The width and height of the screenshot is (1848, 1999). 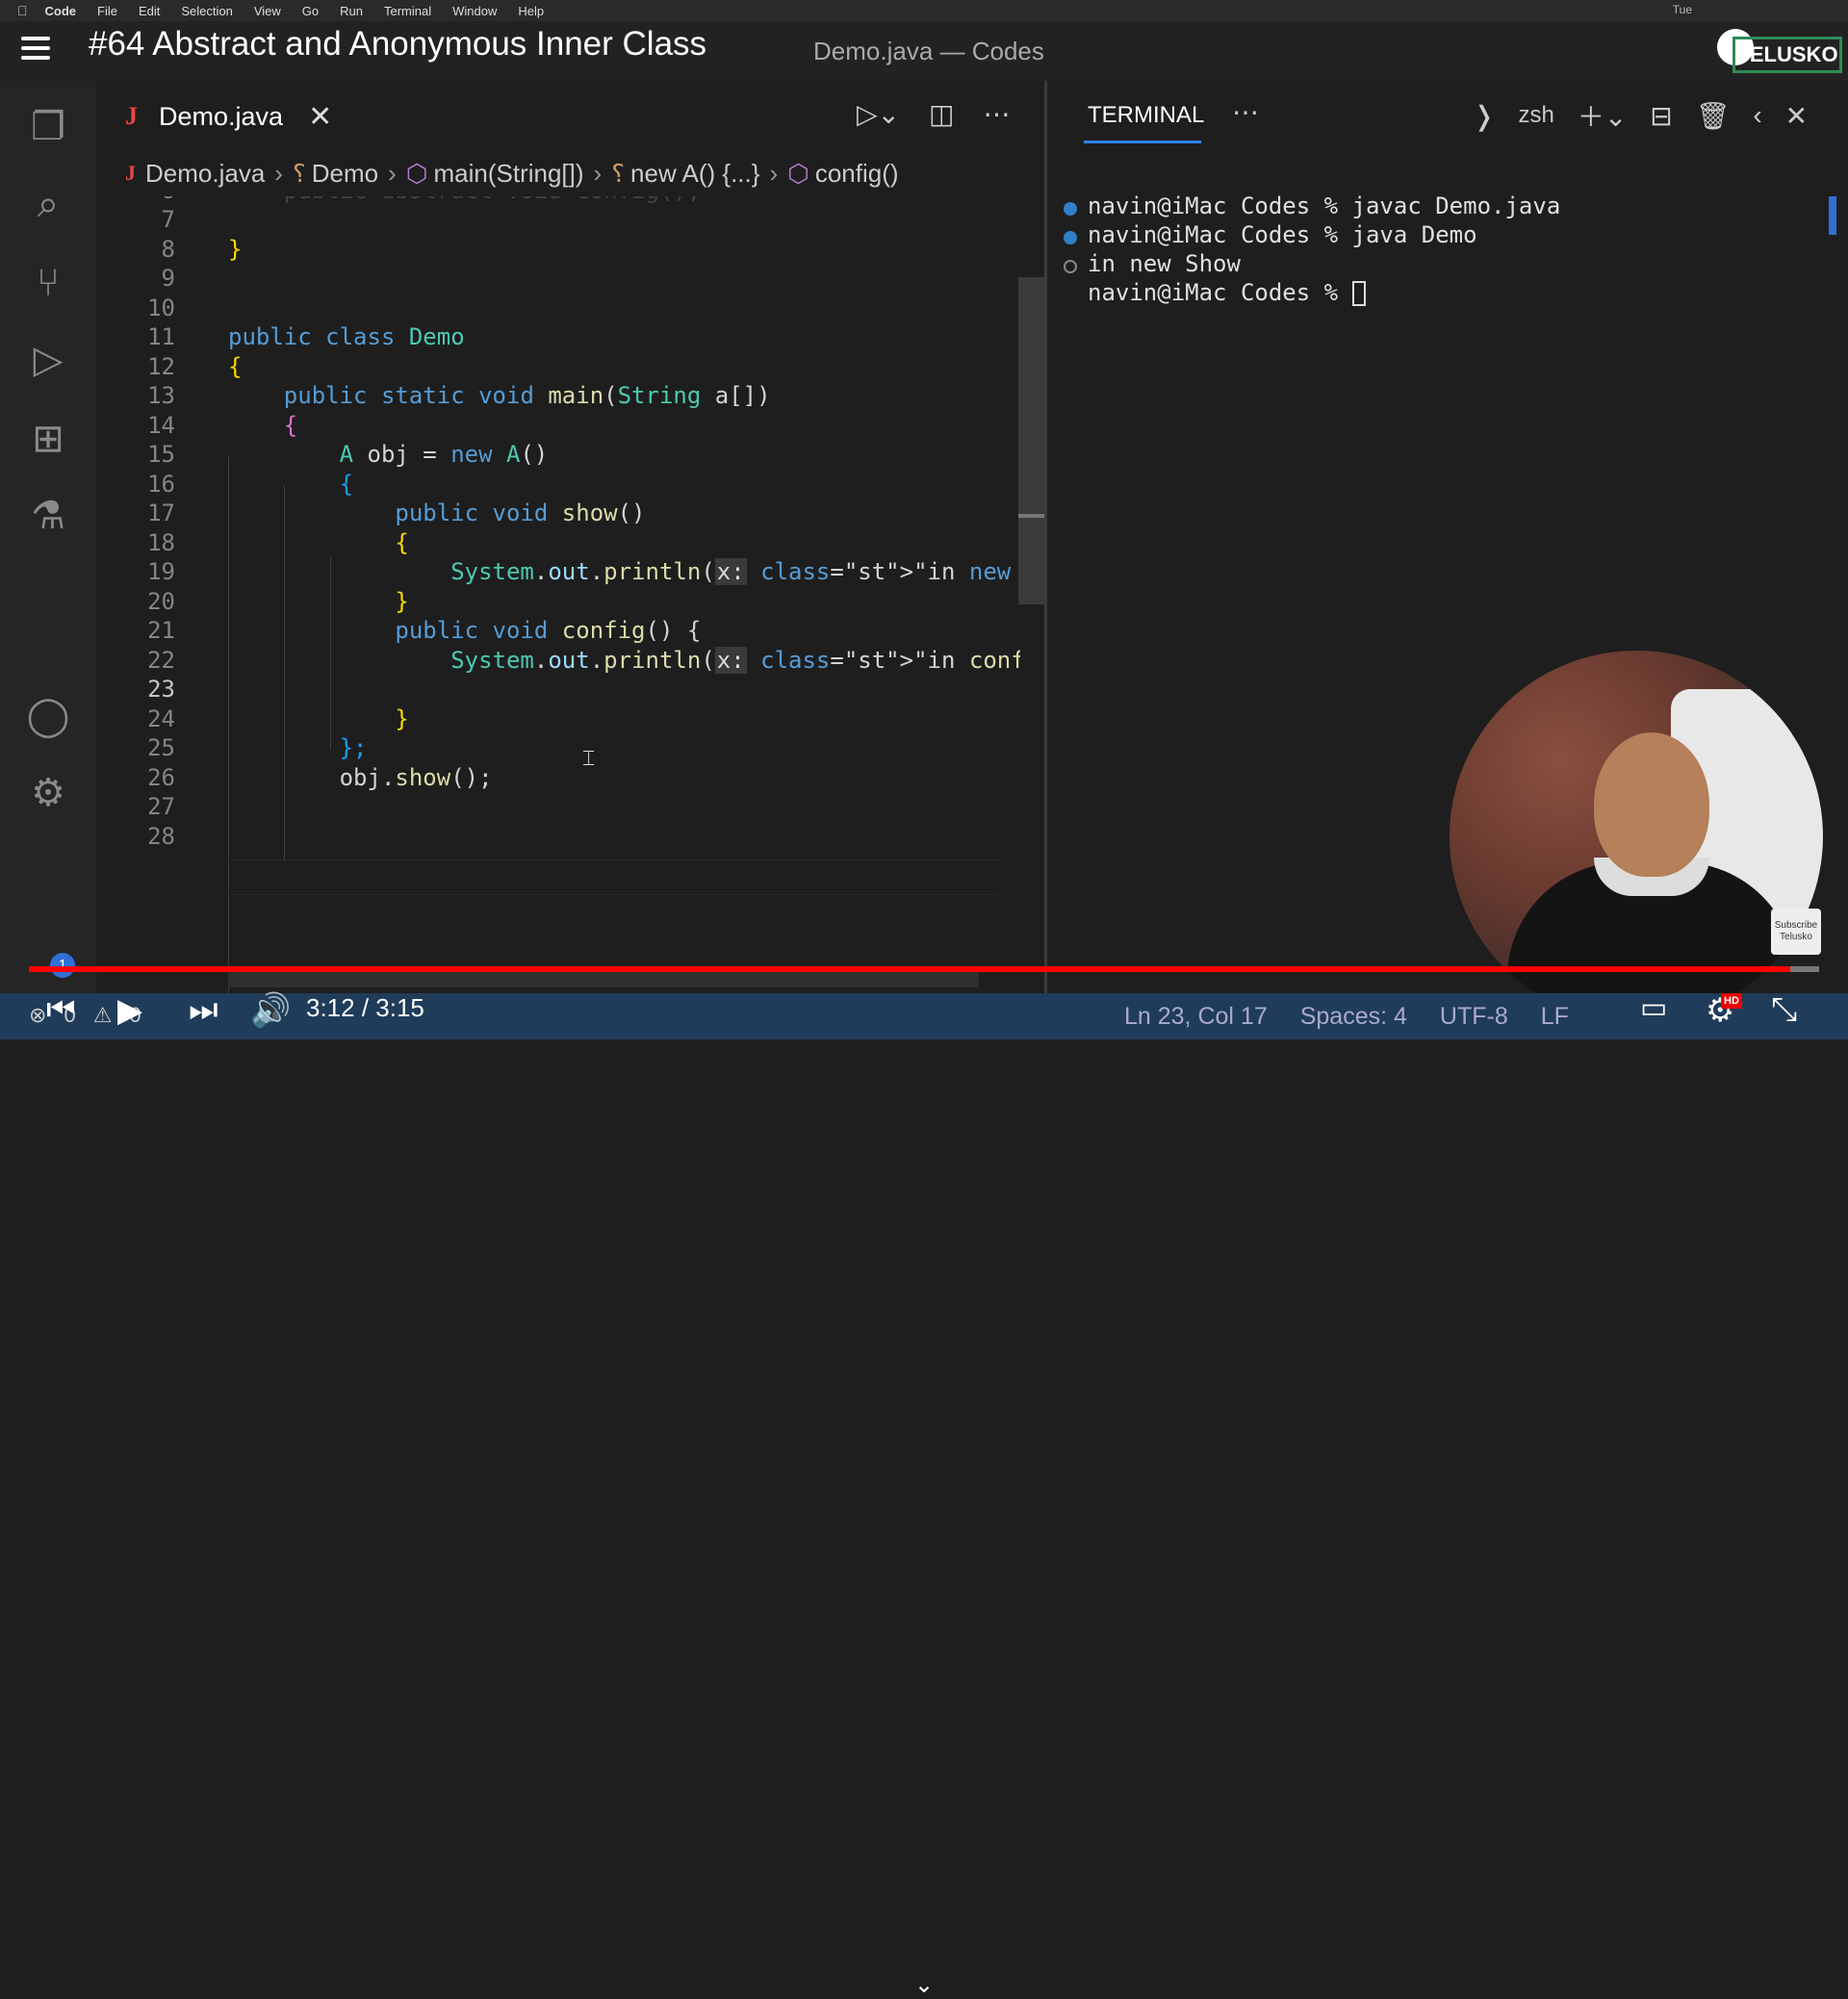 What do you see at coordinates (1484, 116) in the screenshot?
I see `terminal-shell-icon: ❭` at bounding box center [1484, 116].